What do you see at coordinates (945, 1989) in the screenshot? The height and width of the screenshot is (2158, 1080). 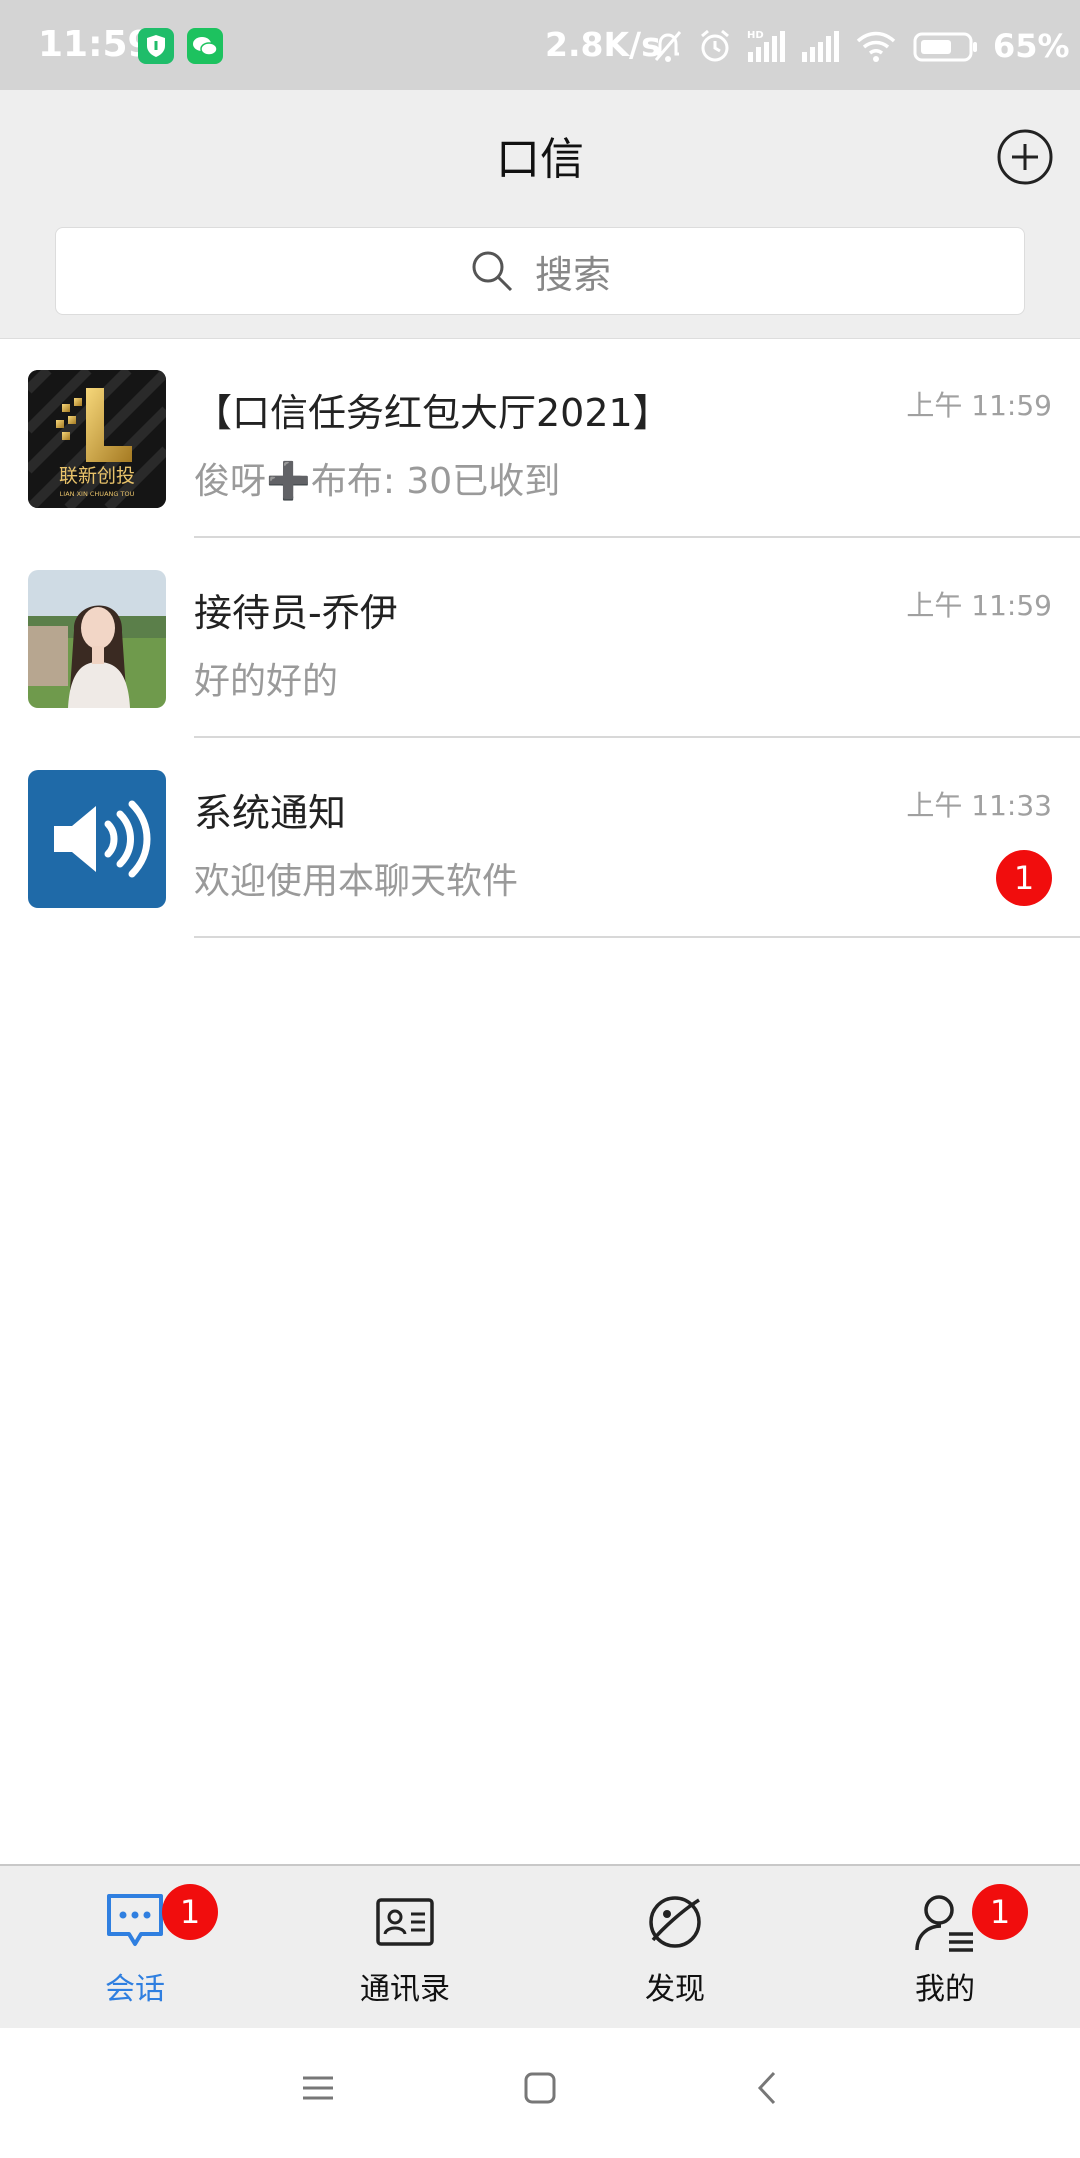 I see `tab-label: 我的` at bounding box center [945, 1989].